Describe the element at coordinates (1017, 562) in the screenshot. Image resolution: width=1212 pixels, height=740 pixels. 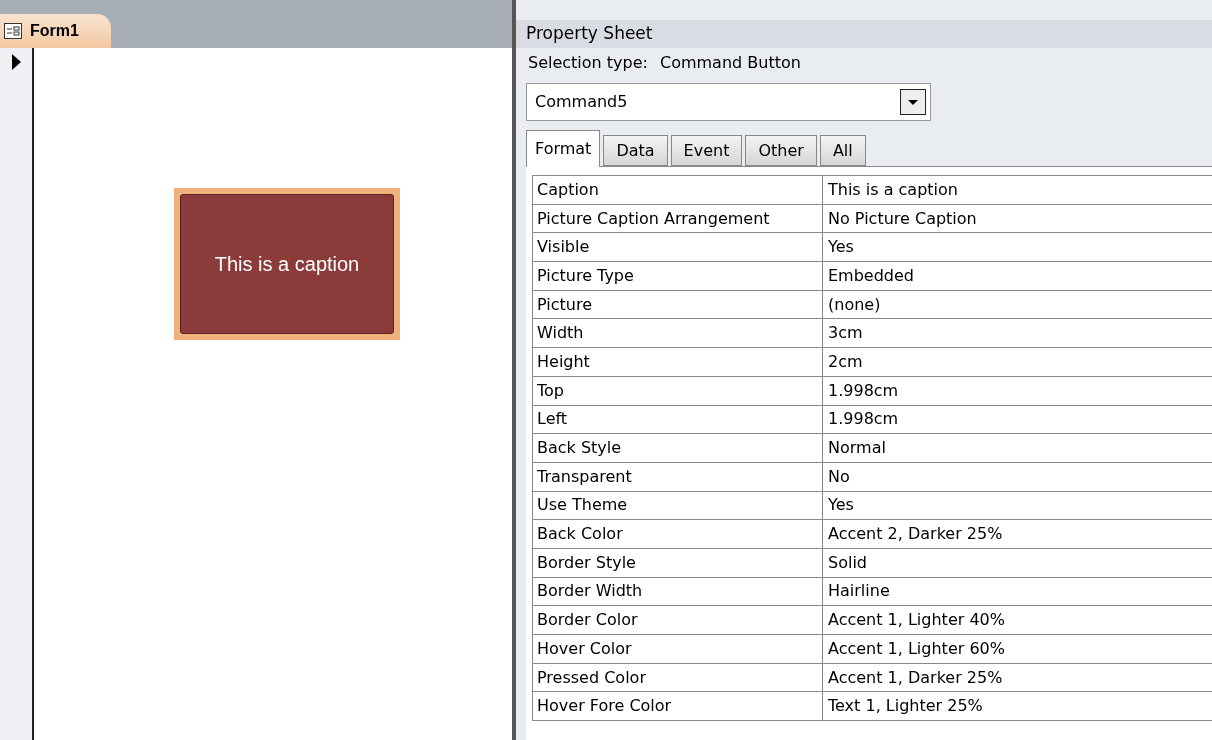
I see `property-value: Solid` at that location.